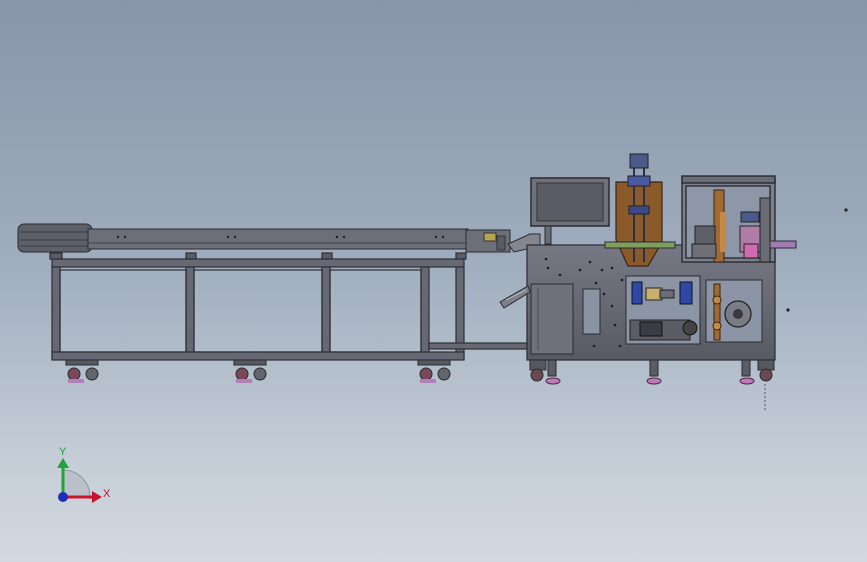  Describe the element at coordinates (570, 211) in the screenshot. I see `hmi-screen` at that location.